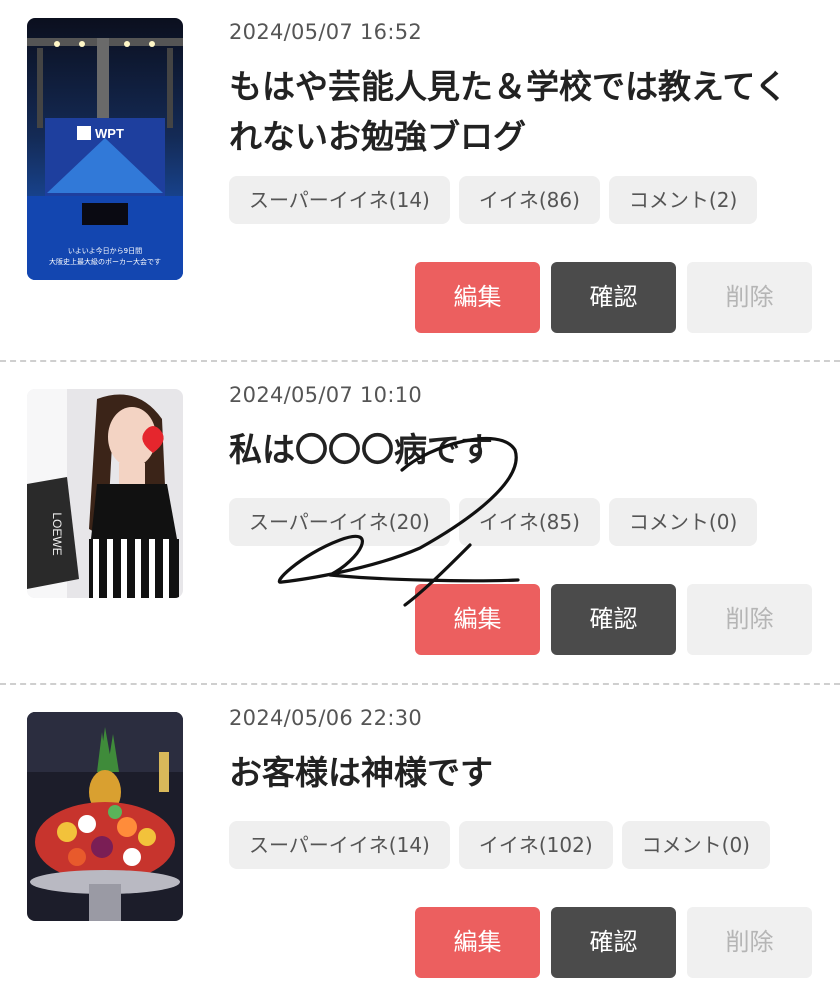  I want to click on post-thumbnail: WPT いよいよ今日から9日間 大阪史上最大級のポーカー大会です, so click(105, 149).